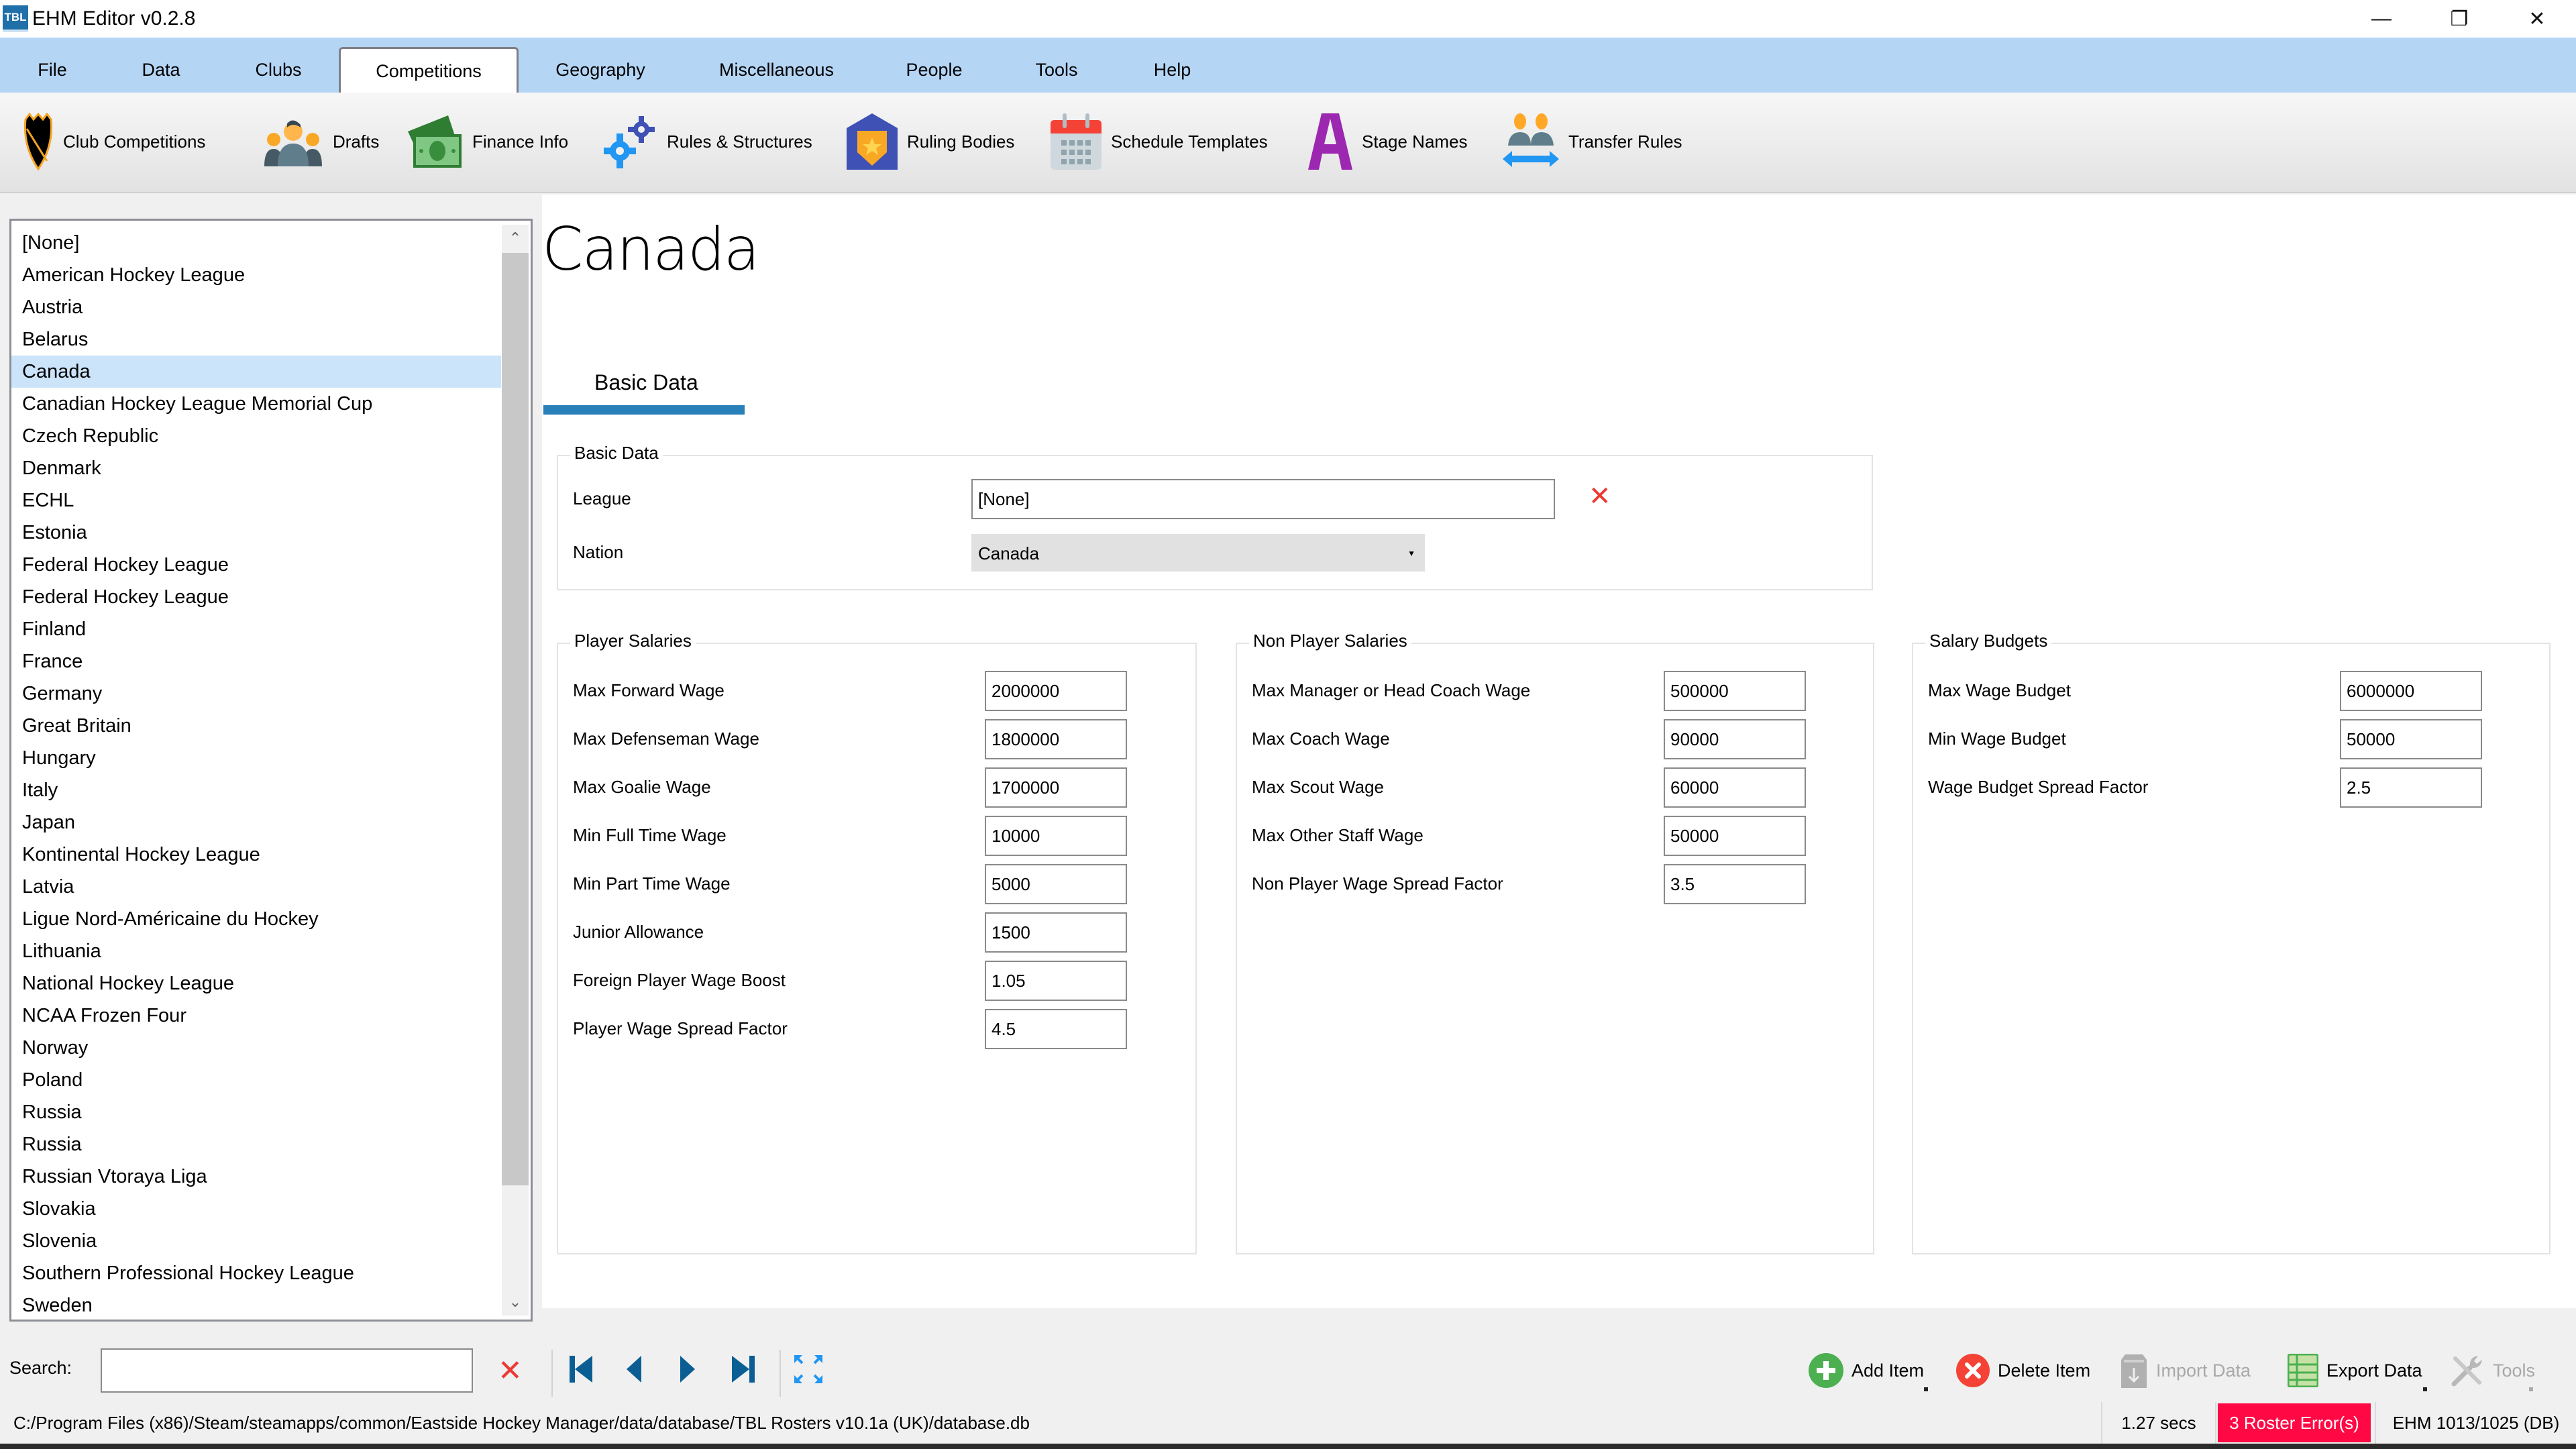  What do you see at coordinates (2459, 19) in the screenshot?
I see `restore-button: ❐` at bounding box center [2459, 19].